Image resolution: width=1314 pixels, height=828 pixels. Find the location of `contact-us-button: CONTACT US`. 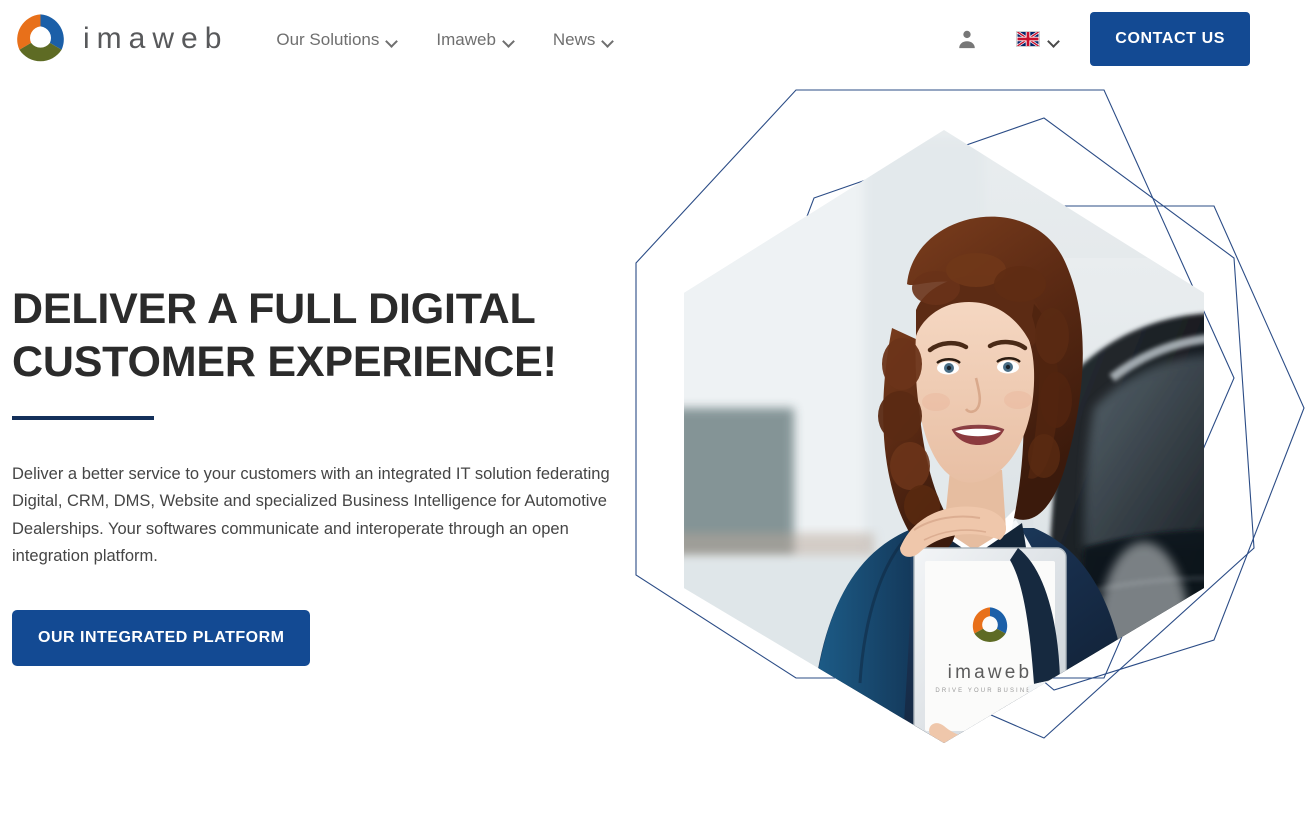

contact-us-button: CONTACT US is located at coordinates (1170, 39).